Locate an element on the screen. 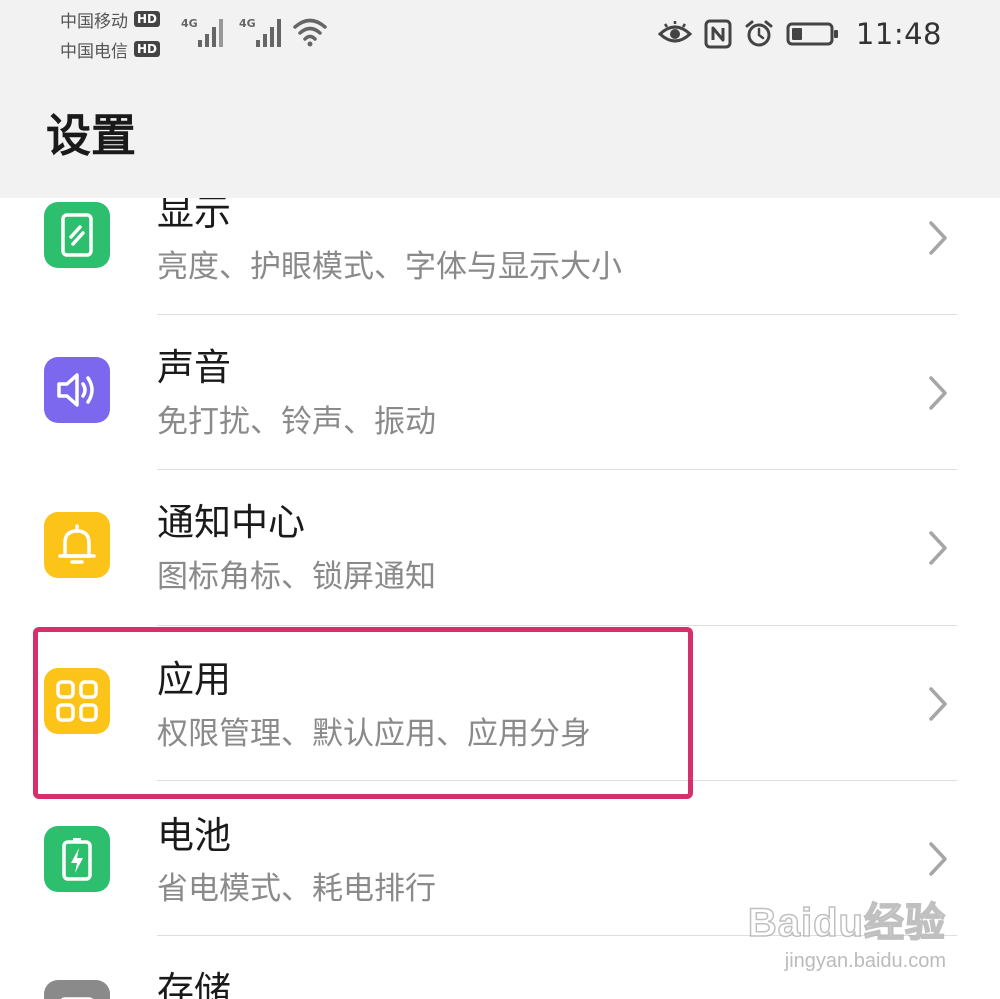 Image resolution: width=1000 pixels, height=999 pixels. carrier-name: 中国移动 is located at coordinates (94, 21).